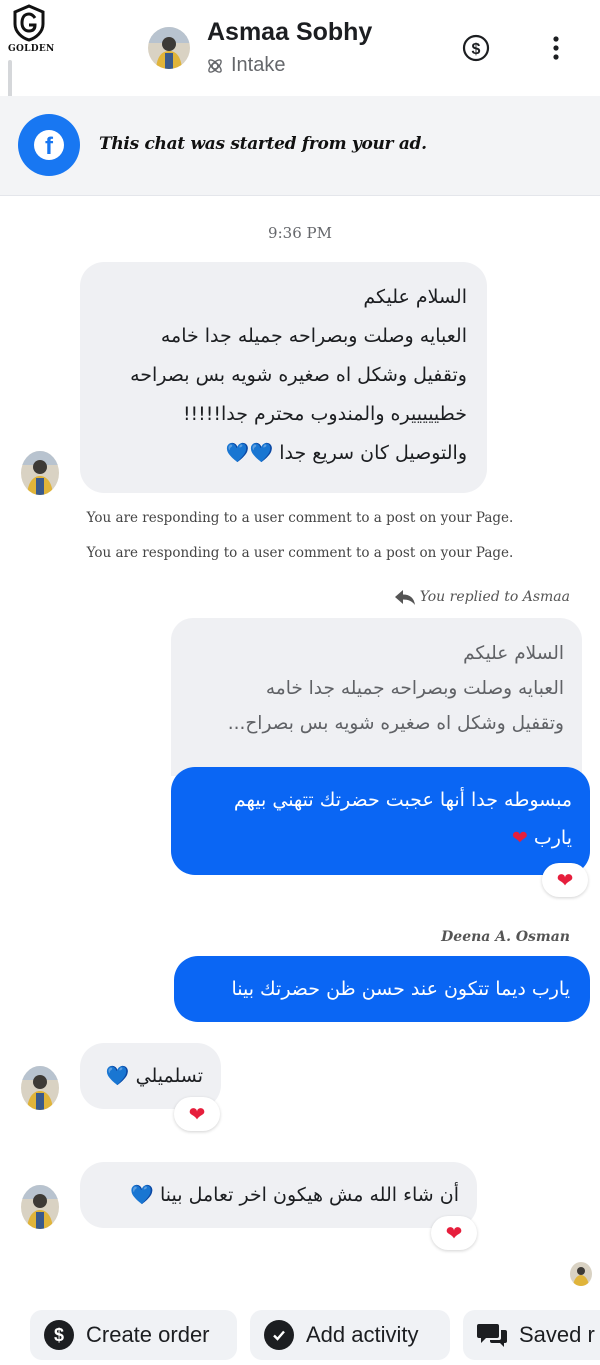  I want to click on seen-receipt-avatar, so click(581, 1274).